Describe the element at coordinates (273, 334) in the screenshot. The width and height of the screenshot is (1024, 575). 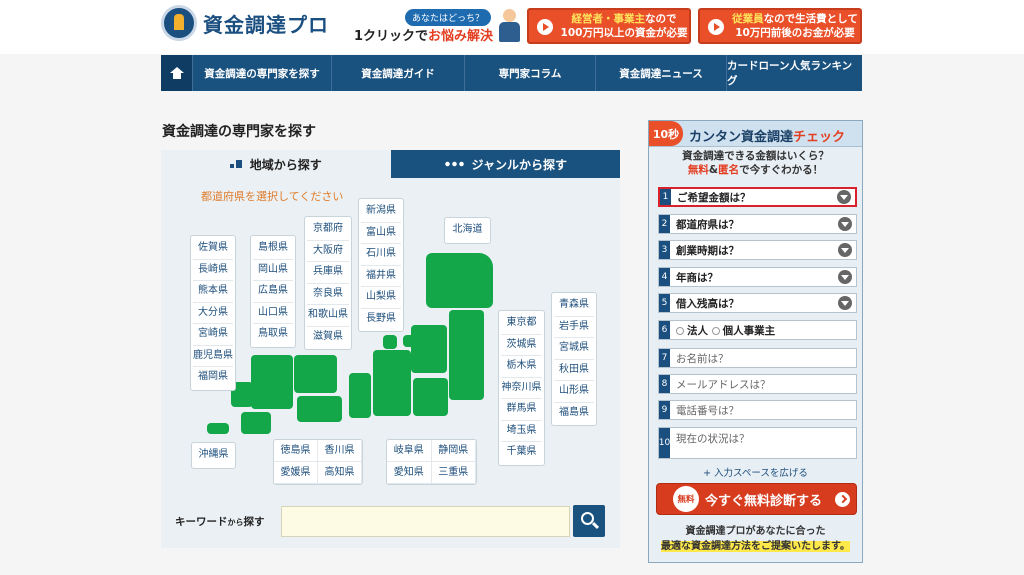
I see `pref-tottori: 鳥取県` at that location.